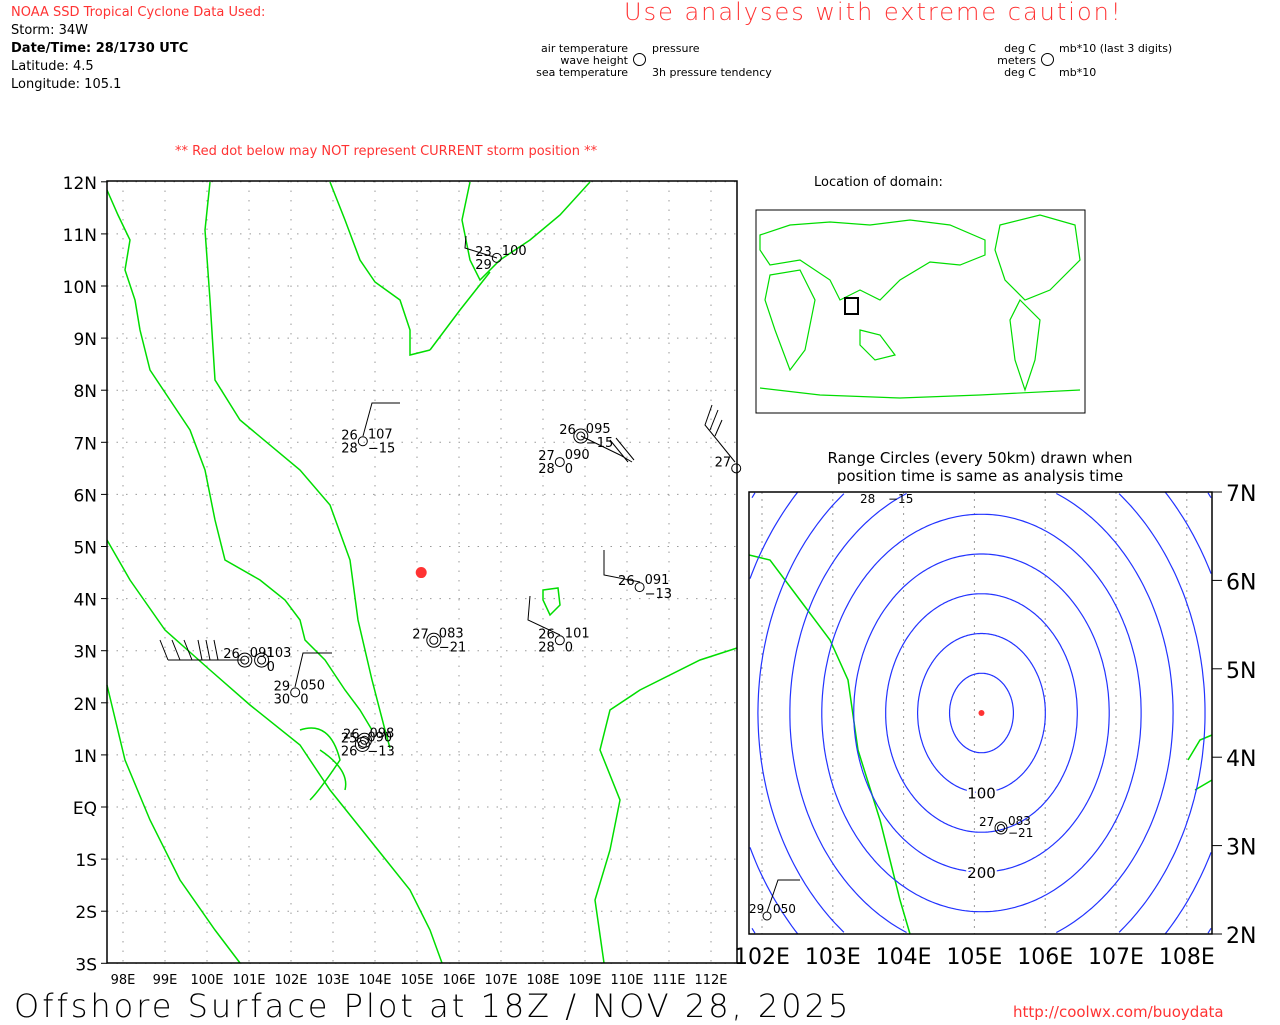 This screenshot has width=1280, height=1025. Describe the element at coordinates (833, 957) in the screenshot. I see `inset-lon-tick-label: 103E` at that location.